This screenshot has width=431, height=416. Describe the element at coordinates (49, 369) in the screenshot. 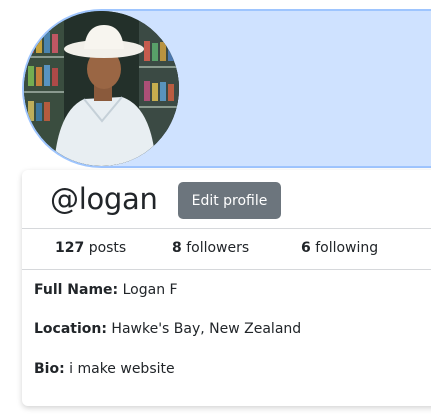

I see `bio-label: Bio:` at that location.